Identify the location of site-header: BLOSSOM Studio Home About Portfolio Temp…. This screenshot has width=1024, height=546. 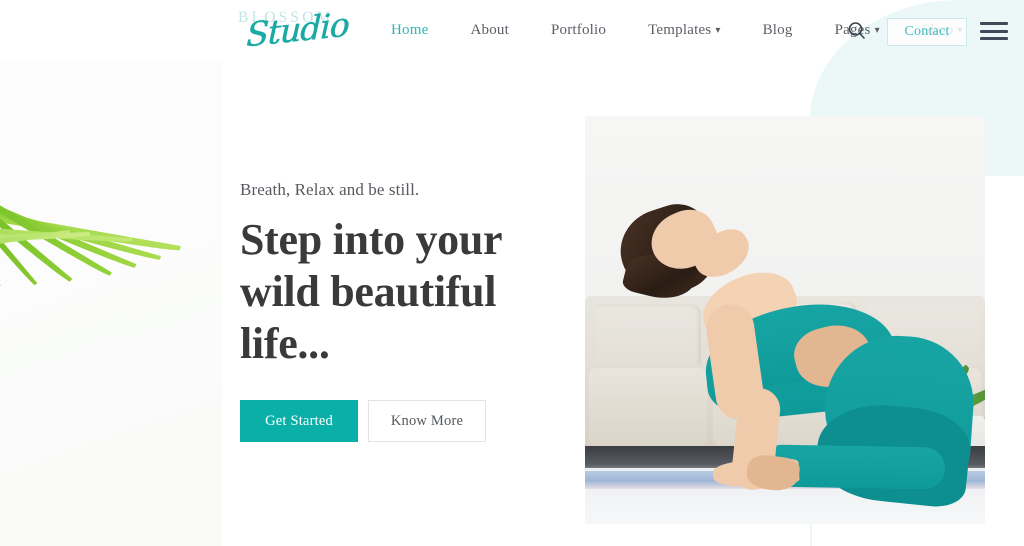
(512, 30).